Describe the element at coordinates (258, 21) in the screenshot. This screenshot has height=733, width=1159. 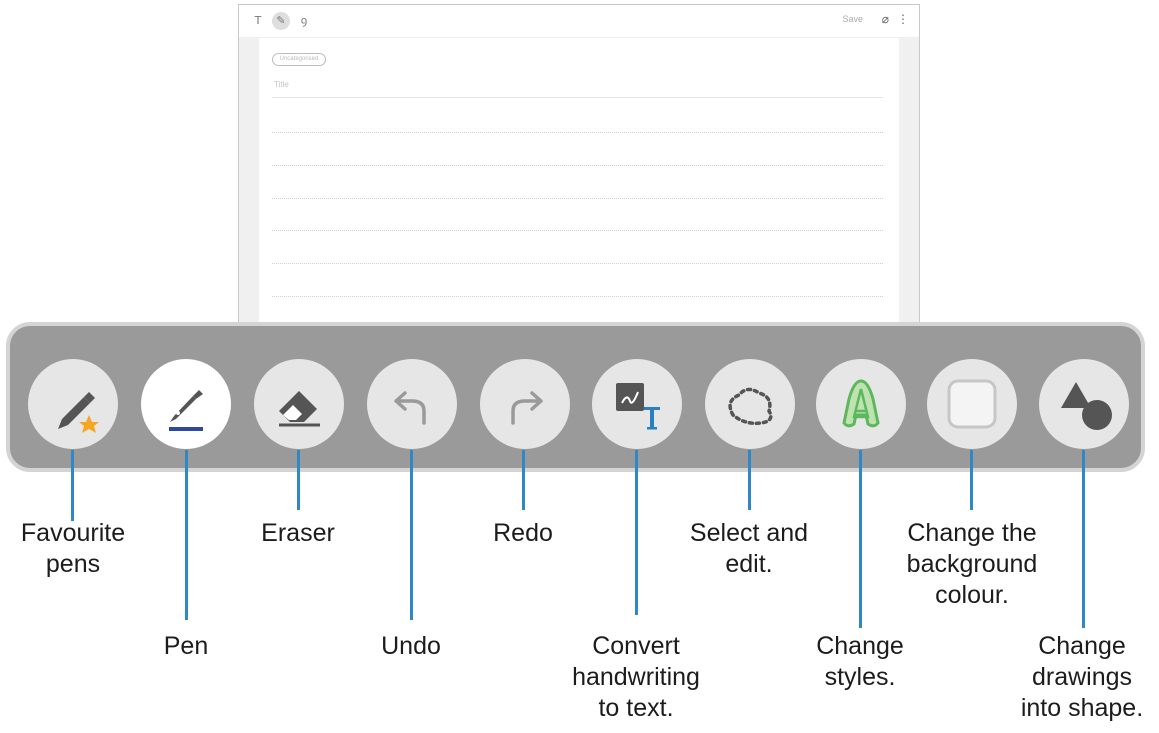
I see `text-mode-icon: T` at that location.